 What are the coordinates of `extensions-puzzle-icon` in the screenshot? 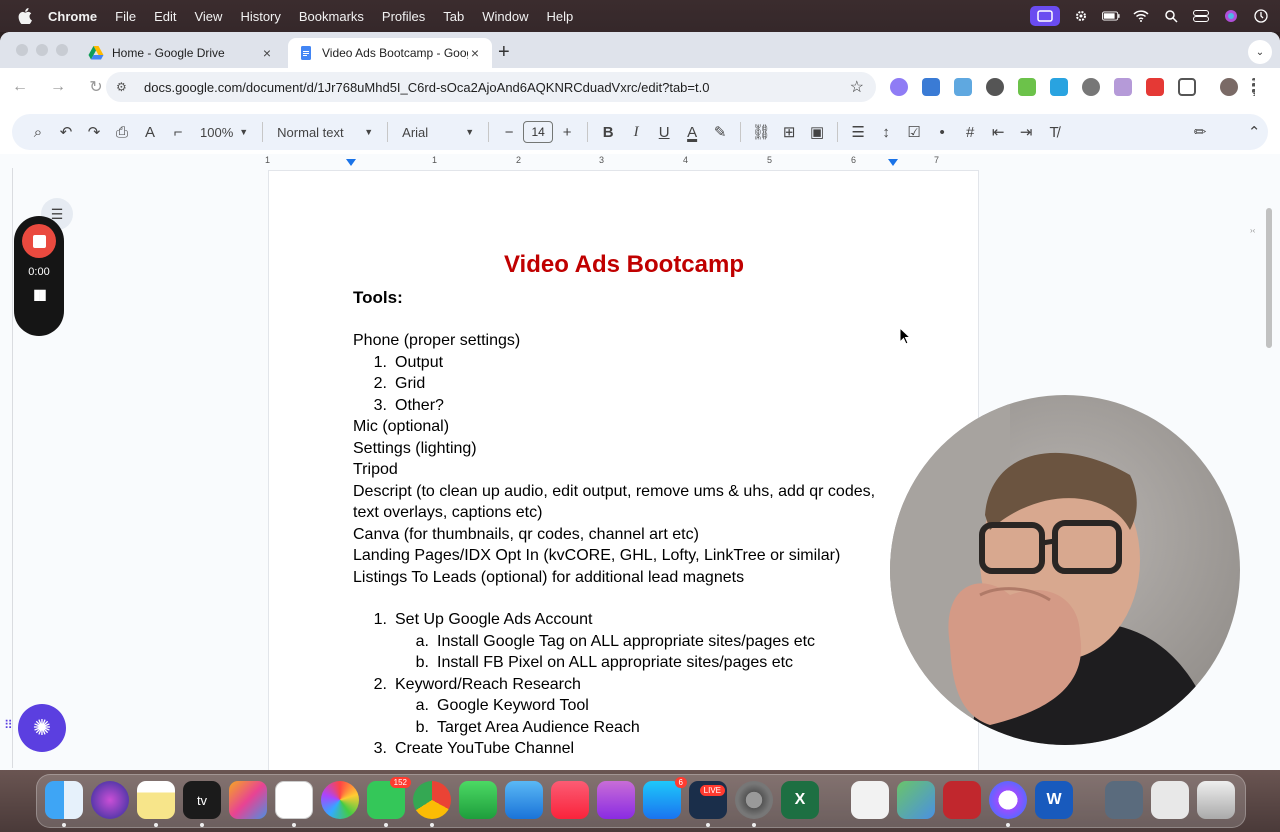 It's located at (1187, 87).